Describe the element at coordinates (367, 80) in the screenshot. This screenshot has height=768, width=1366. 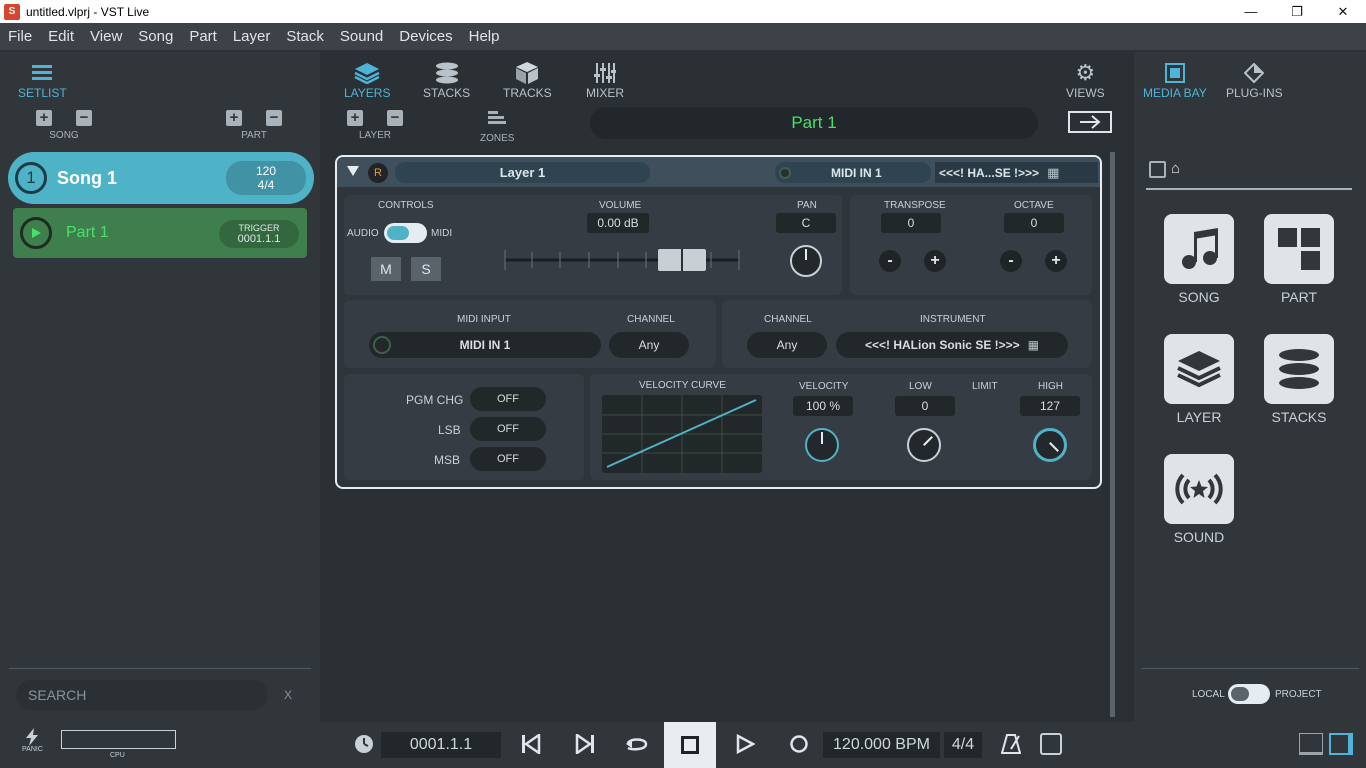
I see `tab-layers: LAYERS` at that location.